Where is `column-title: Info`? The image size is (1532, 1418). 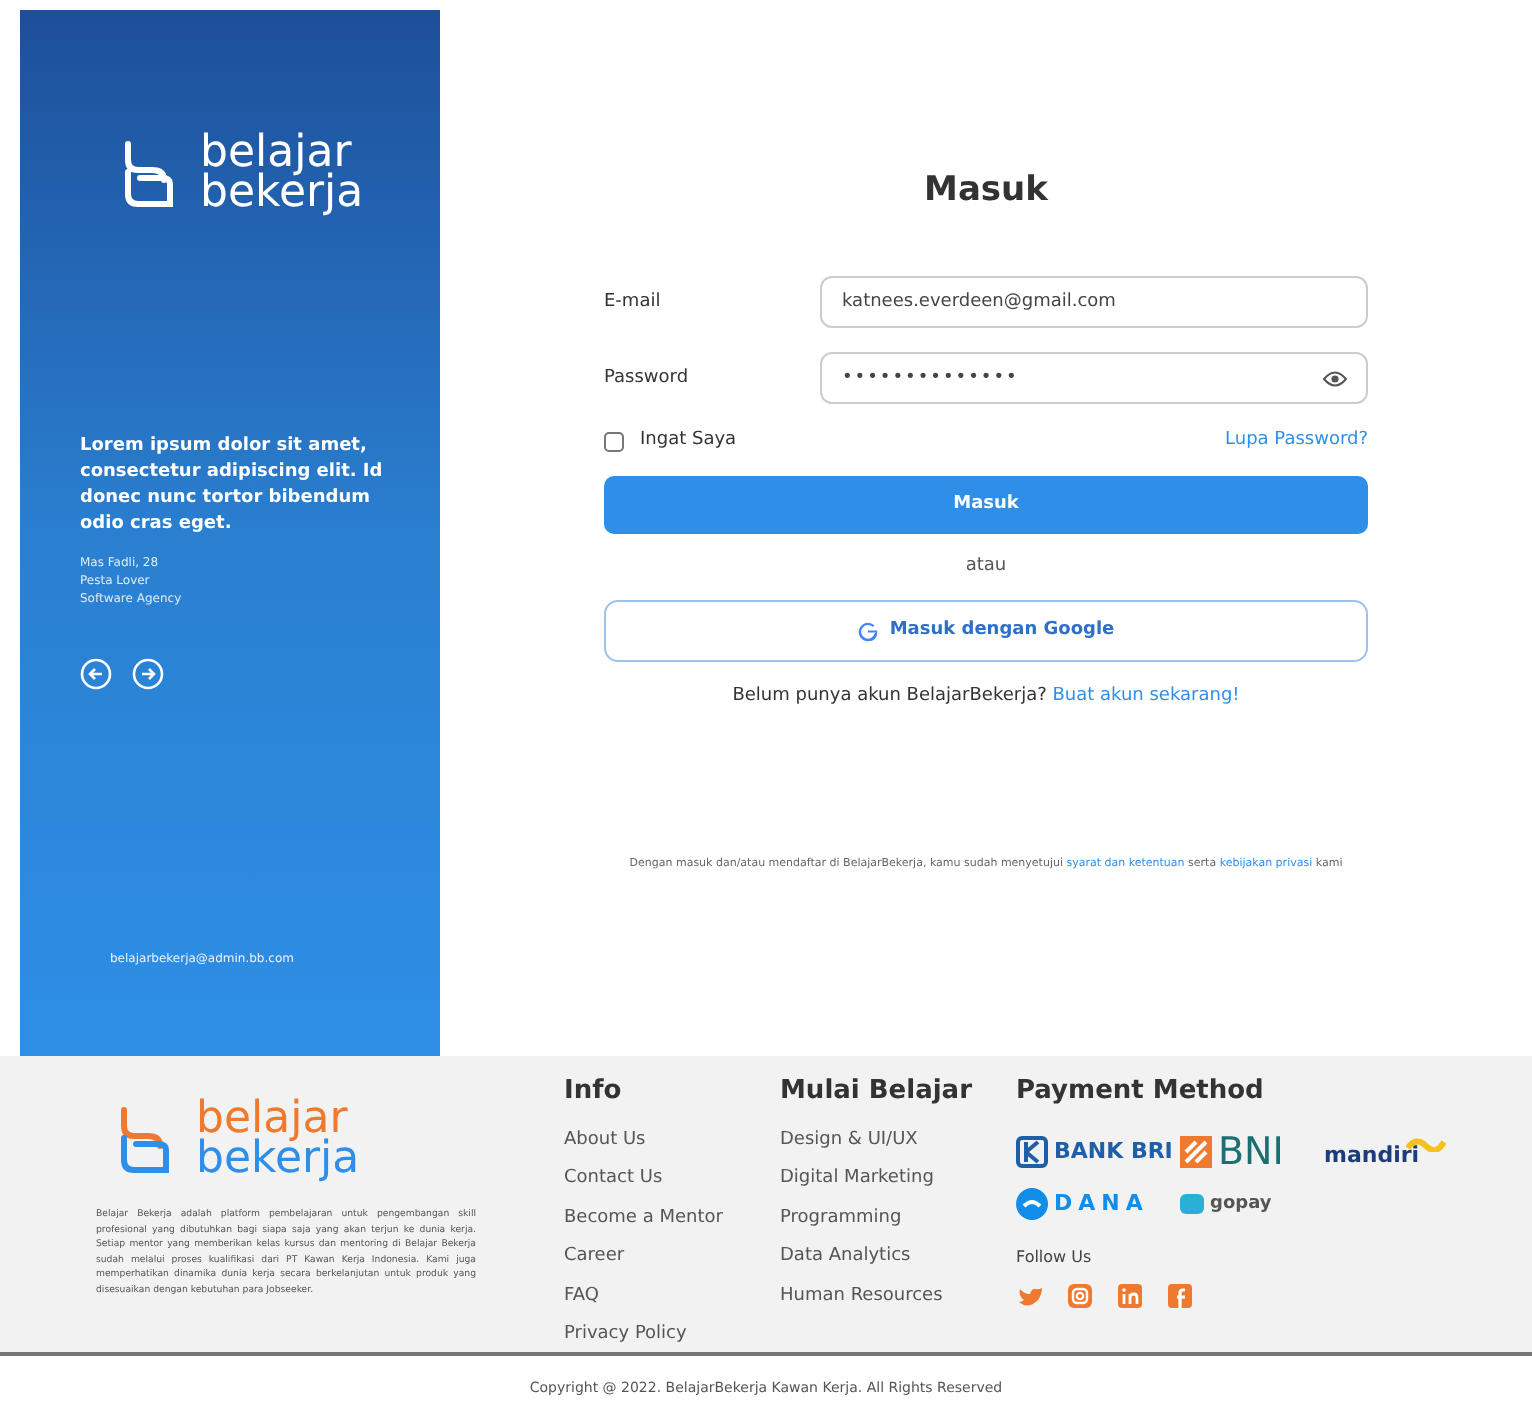
column-title: Info is located at coordinates (594, 1092).